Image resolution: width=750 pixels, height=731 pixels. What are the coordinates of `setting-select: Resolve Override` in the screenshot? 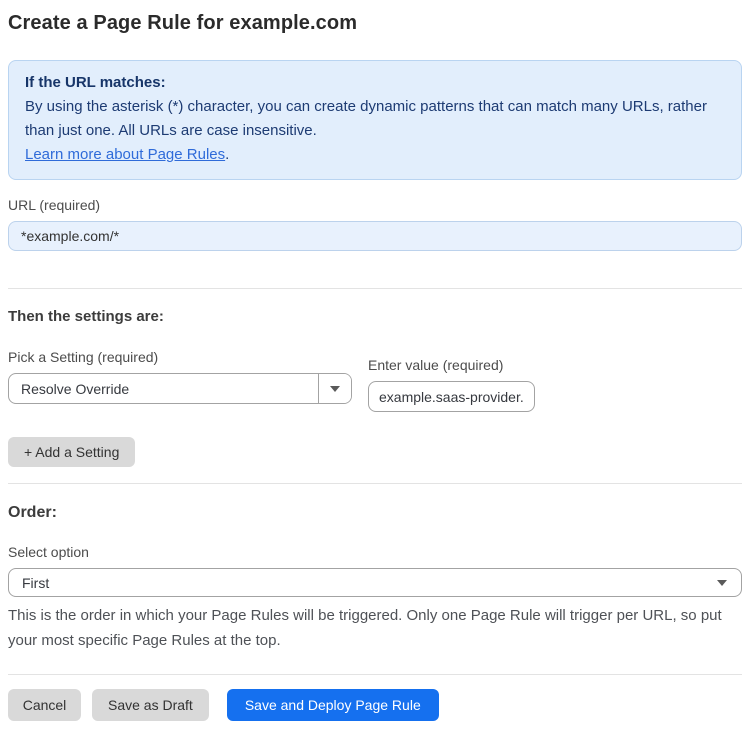 It's located at (180, 388).